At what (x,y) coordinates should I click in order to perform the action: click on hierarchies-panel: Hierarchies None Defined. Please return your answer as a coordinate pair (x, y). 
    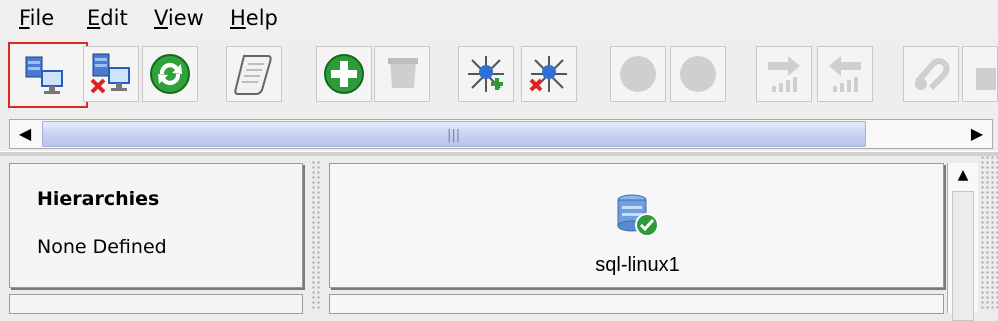
    Looking at the image, I should click on (156, 225).